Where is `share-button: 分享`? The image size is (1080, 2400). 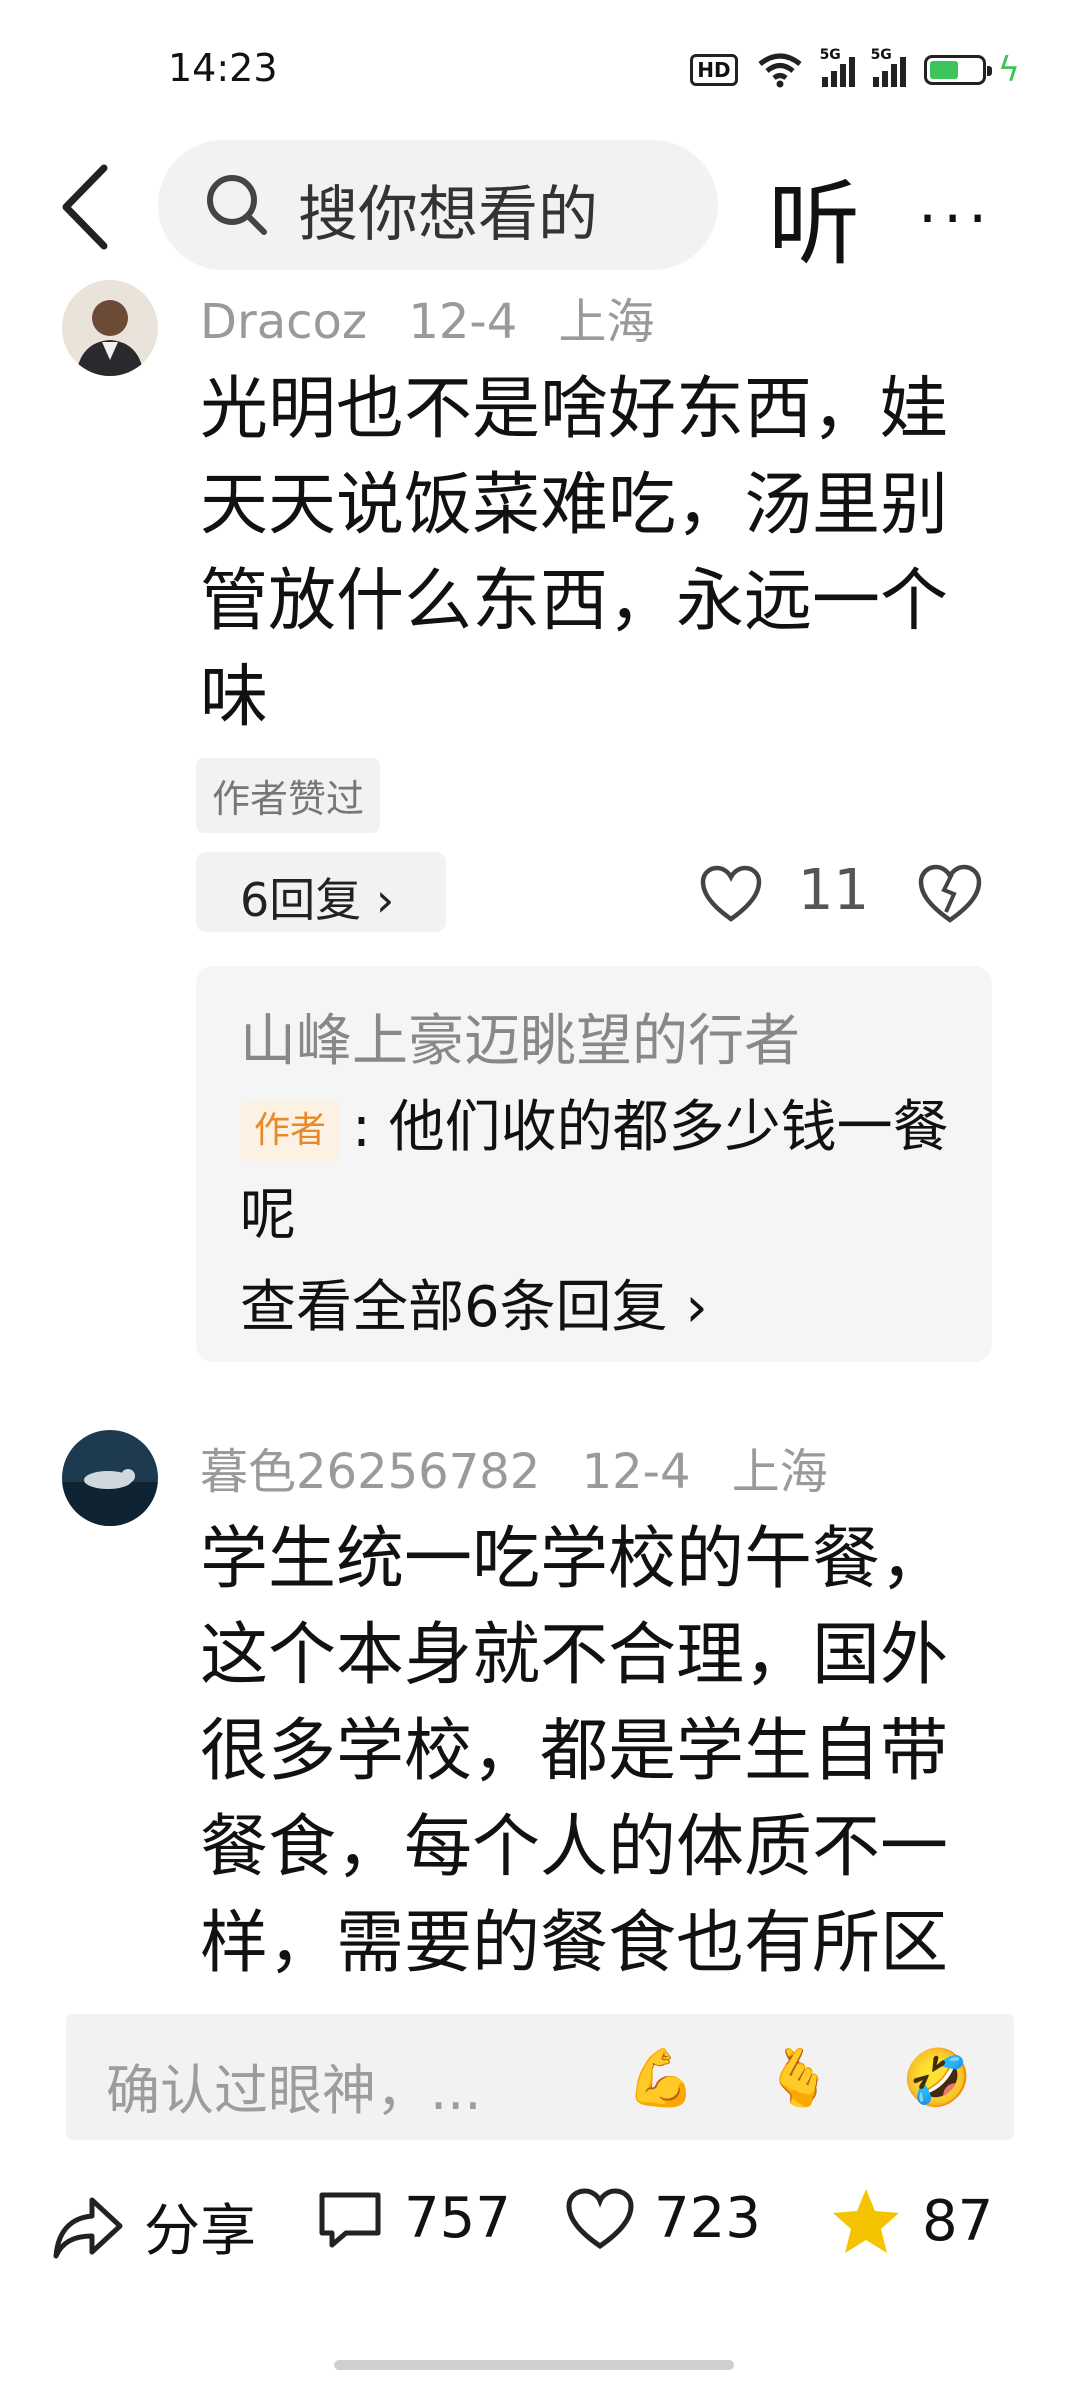
share-button: 分享 is located at coordinates (154, 2226).